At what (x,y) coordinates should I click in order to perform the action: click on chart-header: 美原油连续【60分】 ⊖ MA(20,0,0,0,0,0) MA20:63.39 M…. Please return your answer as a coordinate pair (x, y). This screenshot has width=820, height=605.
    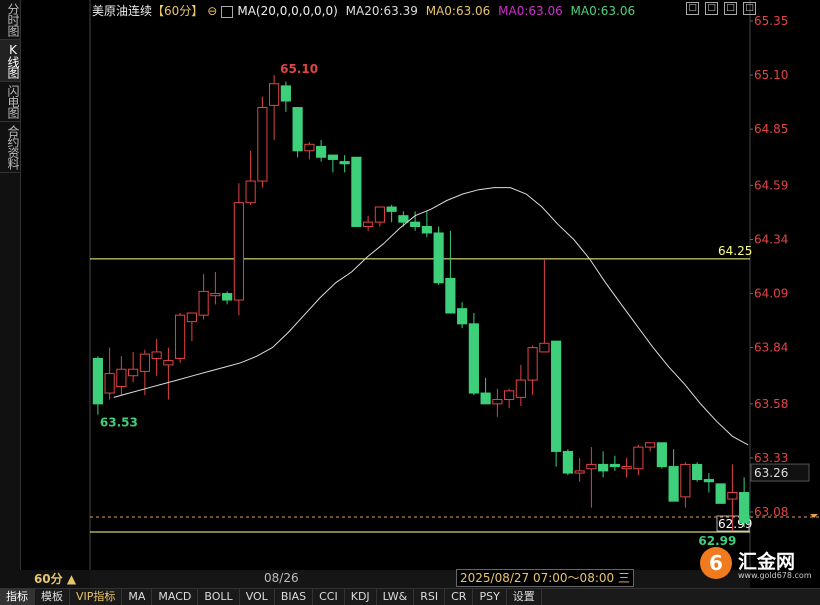
    Looking at the image, I should click on (365, 10).